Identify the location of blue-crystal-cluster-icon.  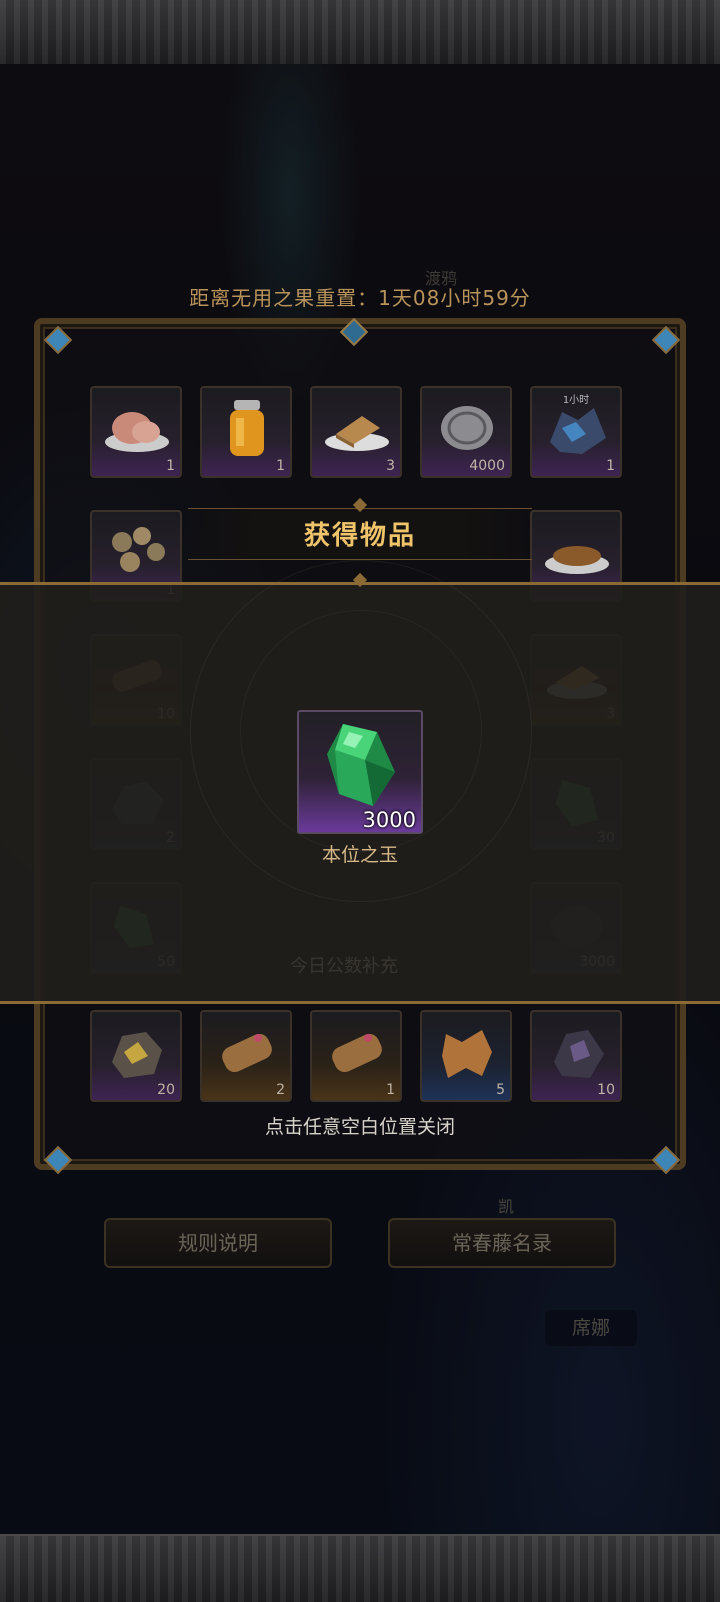
(578, 431).